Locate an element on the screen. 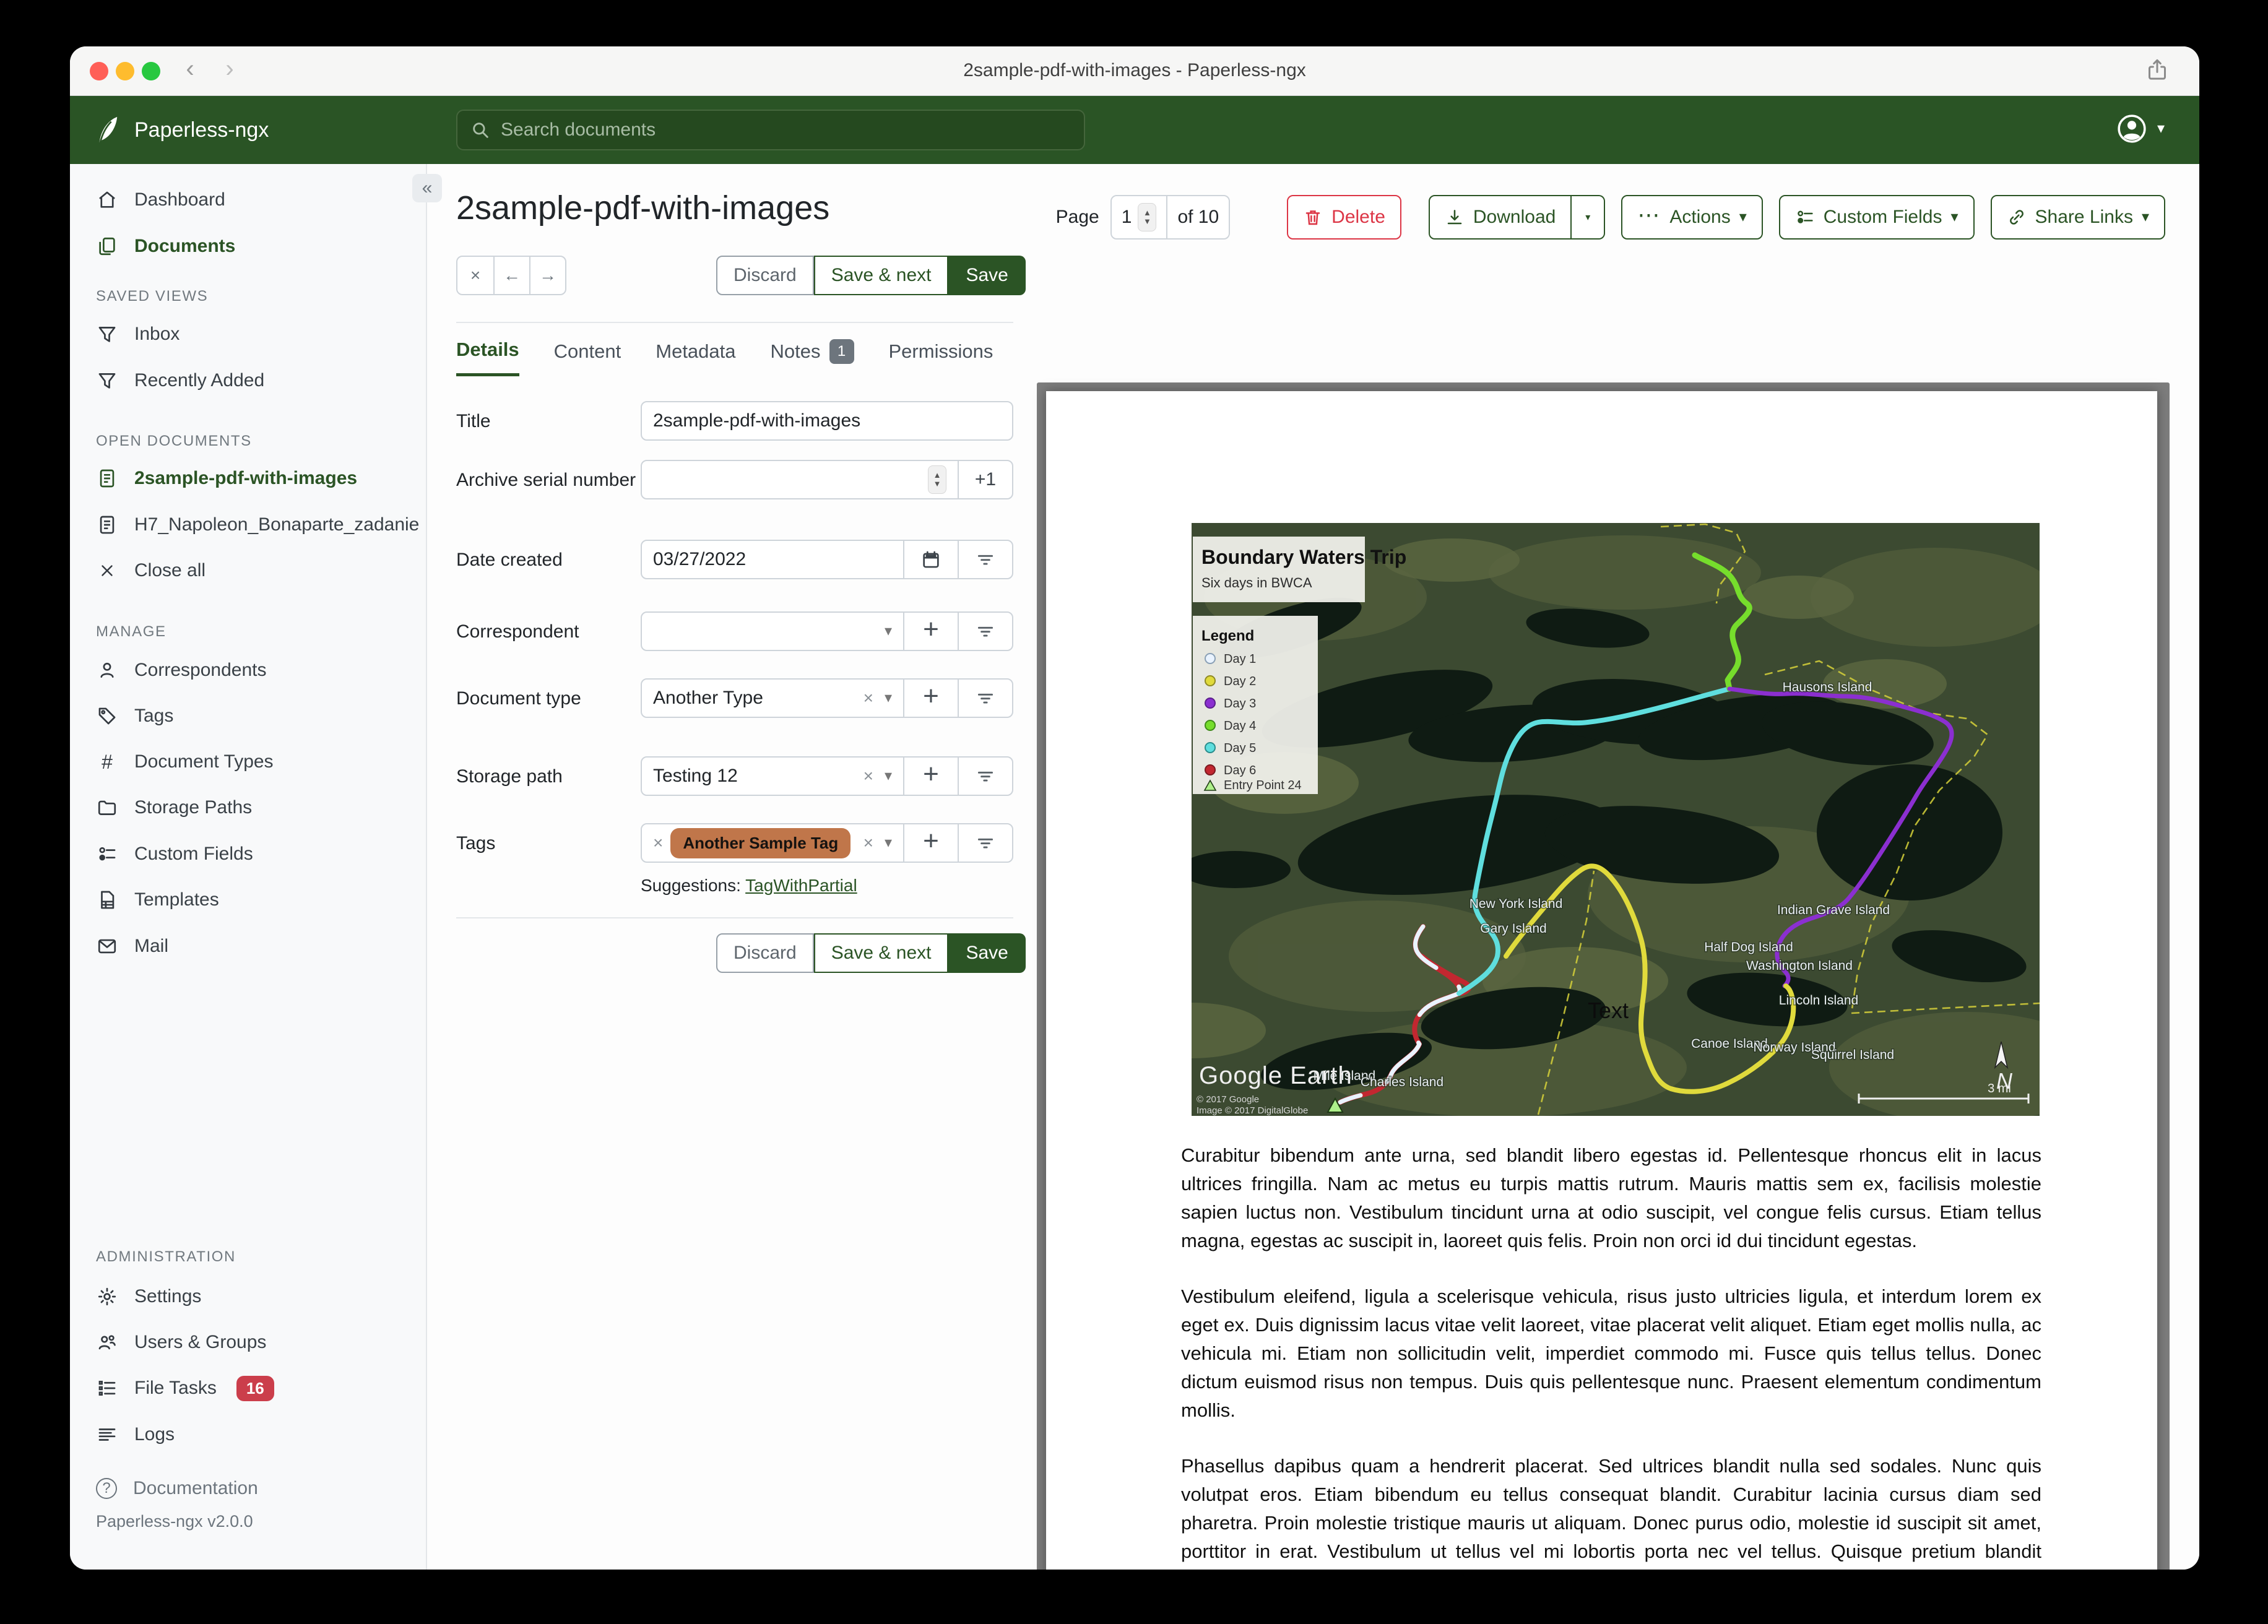 The image size is (2268, 1624). sidebar-item-label: Dashboard is located at coordinates (179, 199).